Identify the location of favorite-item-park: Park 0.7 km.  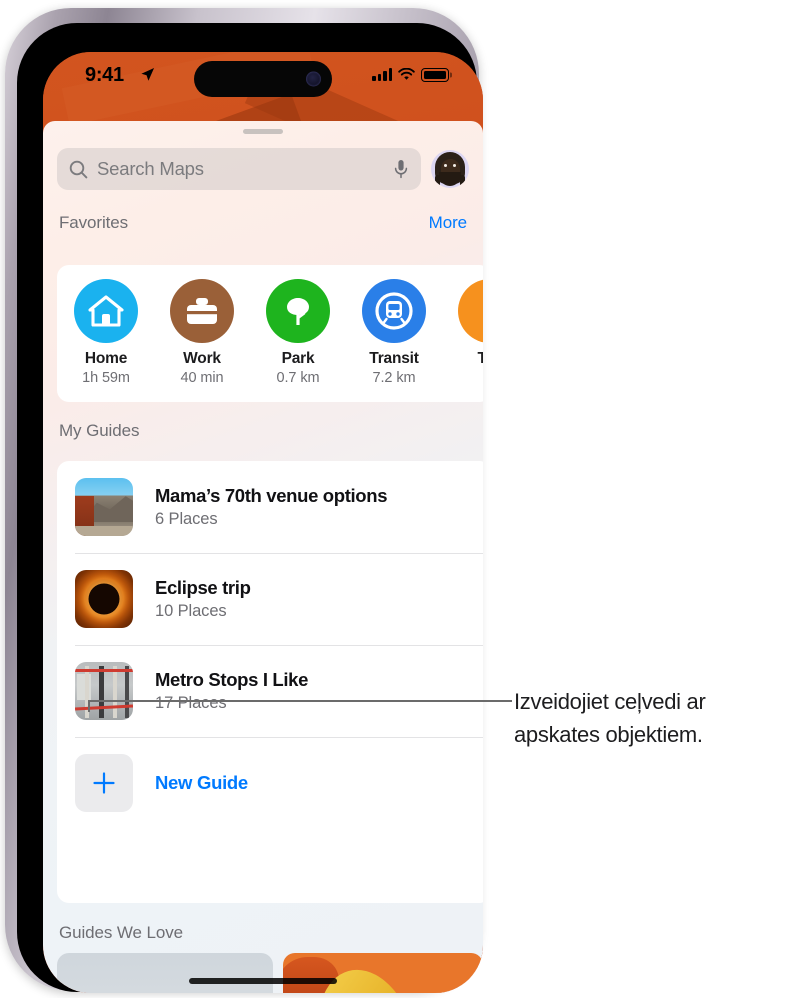
(298, 340).